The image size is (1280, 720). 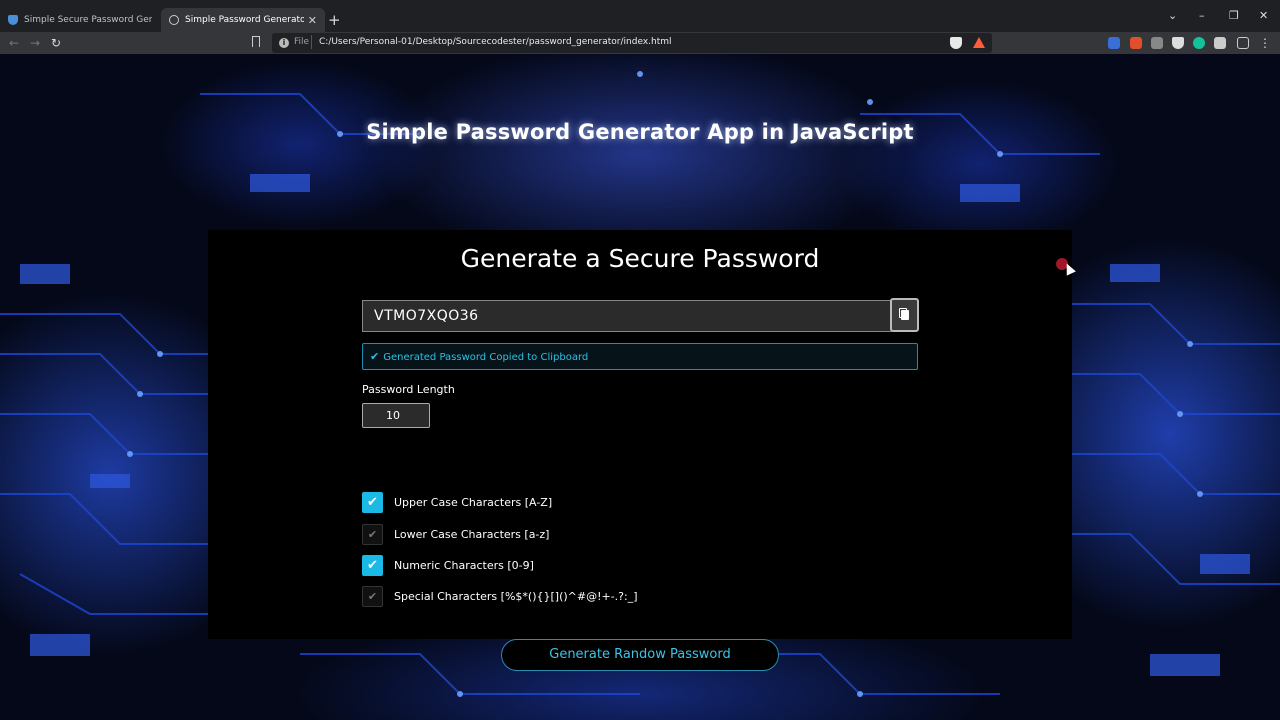 I want to click on password-output-field: VTMO7XQO36, so click(x=627, y=316).